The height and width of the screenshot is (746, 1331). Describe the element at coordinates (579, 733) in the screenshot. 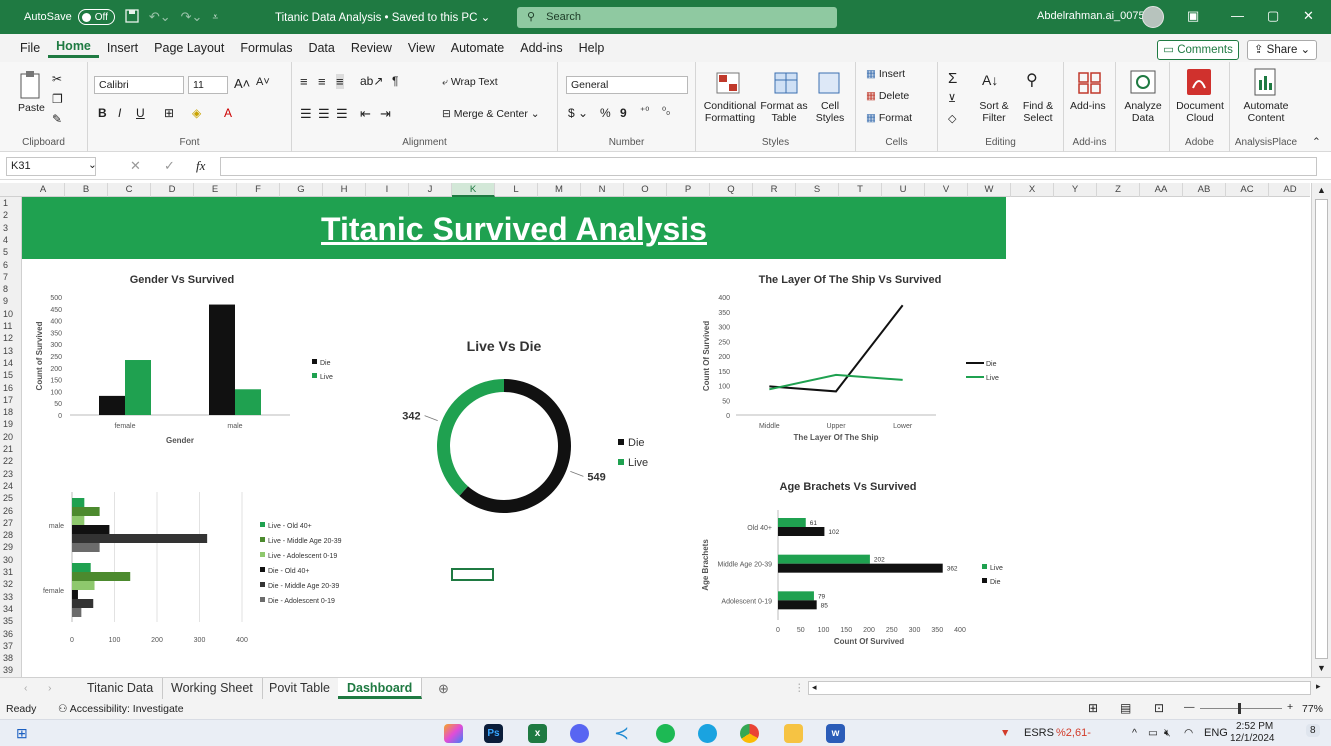

I see `discord-icon` at that location.